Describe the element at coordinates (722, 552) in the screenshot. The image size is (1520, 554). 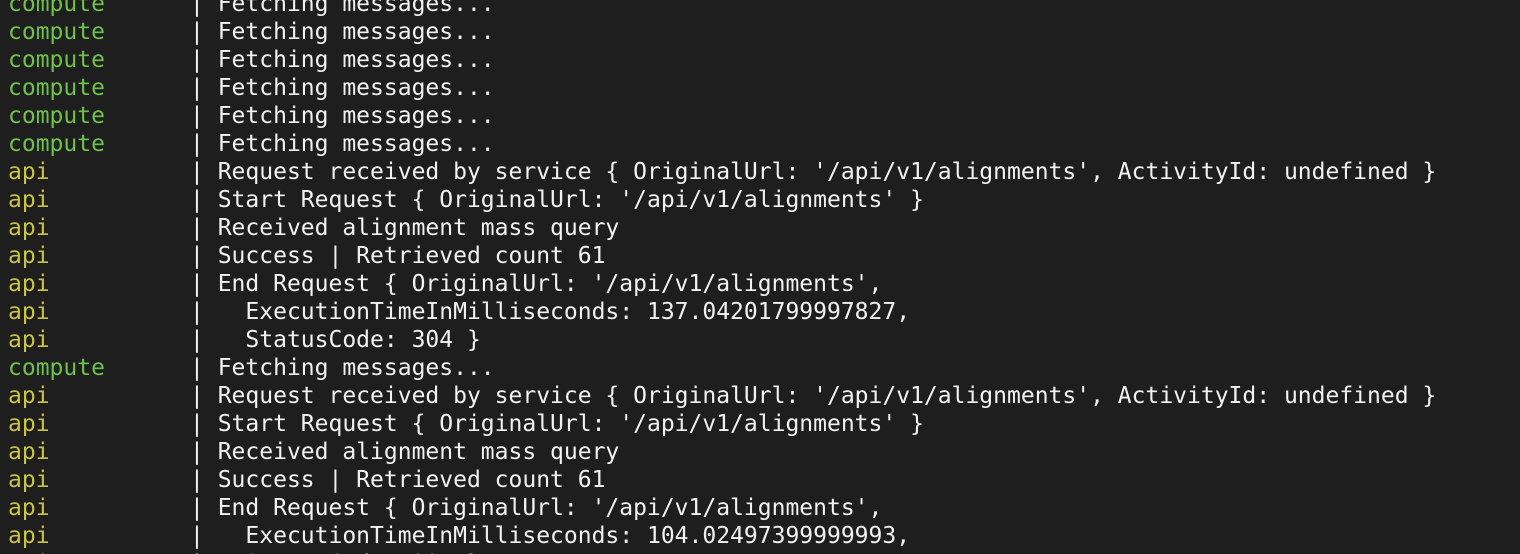
I see `log-line: api| StatusCode: 304 }` at that location.